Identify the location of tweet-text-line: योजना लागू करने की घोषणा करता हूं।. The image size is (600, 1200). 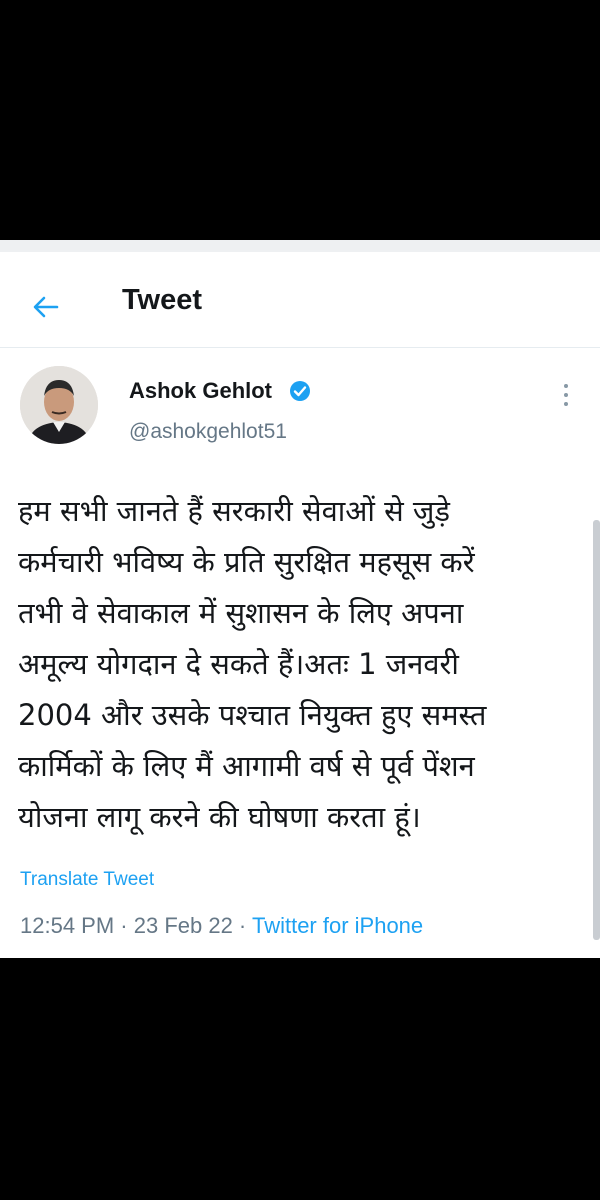
(219, 817).